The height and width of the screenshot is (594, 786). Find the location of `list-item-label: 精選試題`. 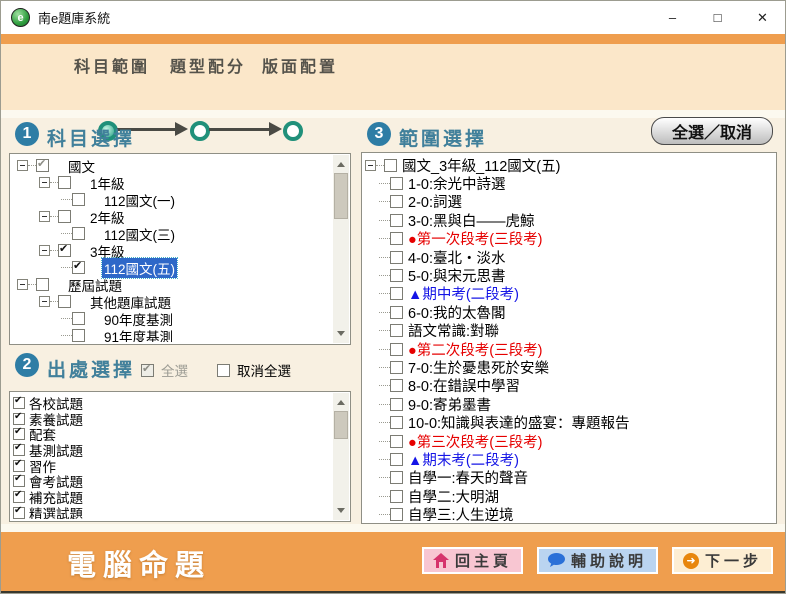

list-item-label: 精選試題 is located at coordinates (56, 511).